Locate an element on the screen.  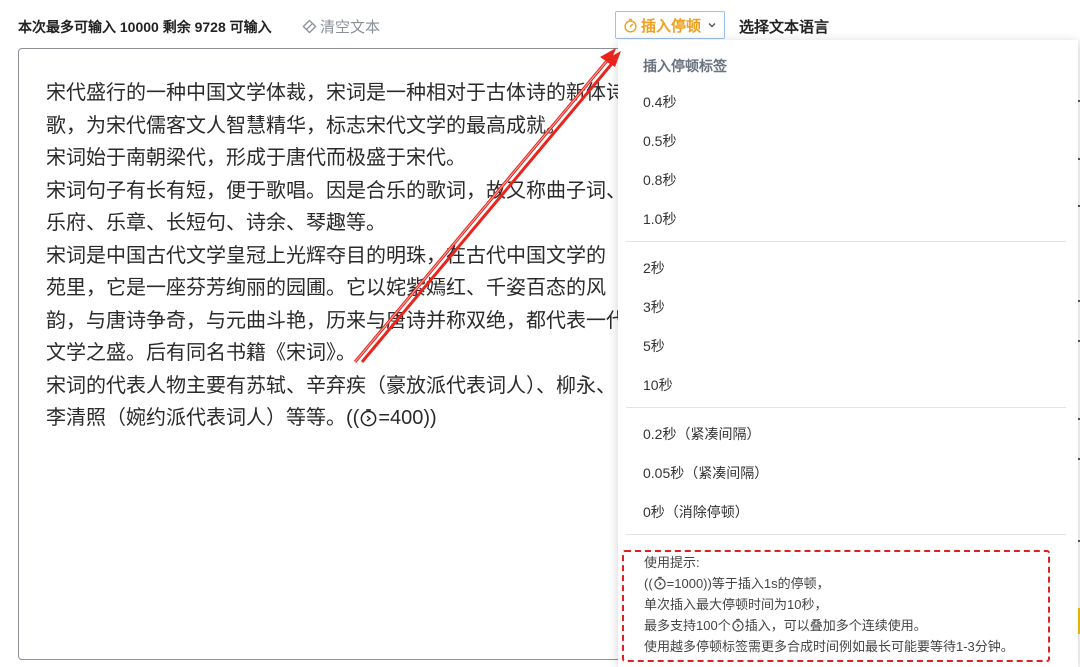
tips-line-3-prefix: 最多支持100个 is located at coordinates (687, 625).